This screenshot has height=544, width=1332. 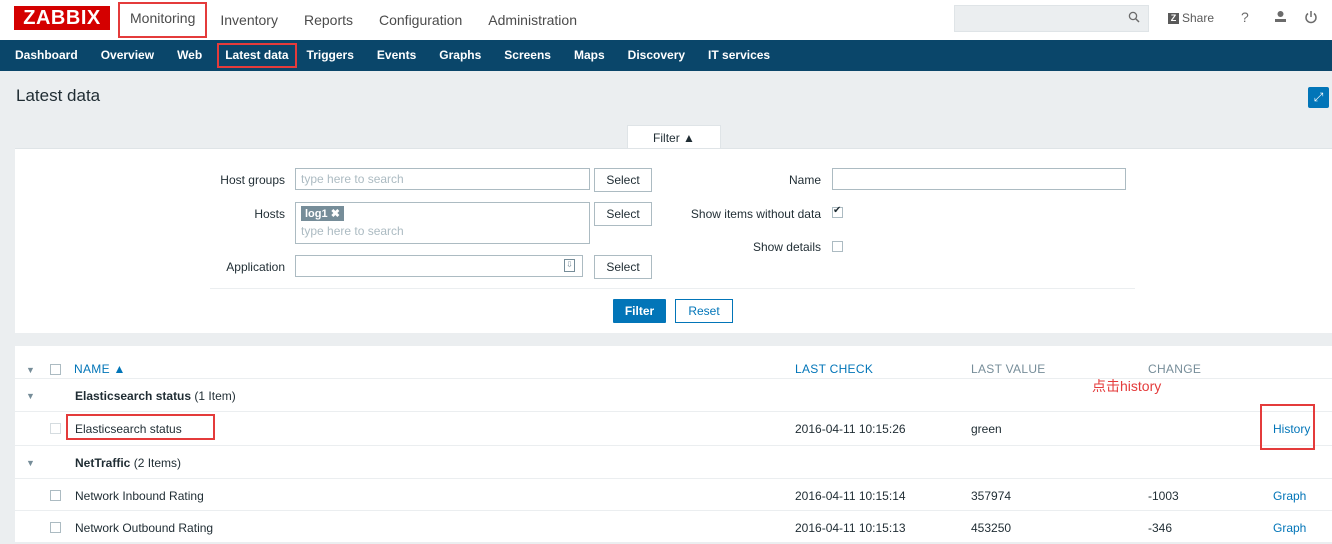 What do you see at coordinates (186, 55) in the screenshot?
I see `subnav-web: Web` at bounding box center [186, 55].